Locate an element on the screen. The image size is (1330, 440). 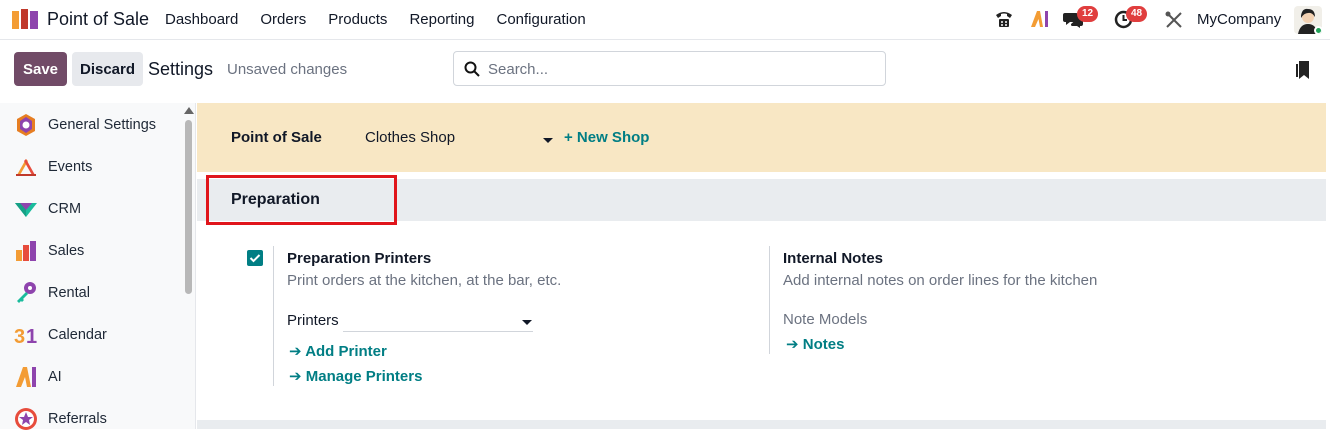
discard-button: Discard is located at coordinates (107, 69).